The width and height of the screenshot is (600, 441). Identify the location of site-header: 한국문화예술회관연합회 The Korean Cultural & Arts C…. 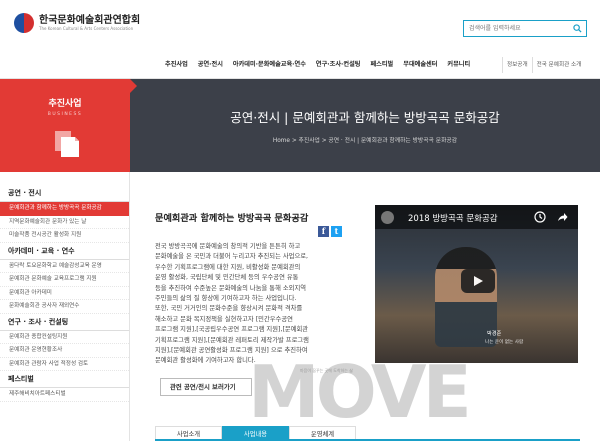
(300, 25).